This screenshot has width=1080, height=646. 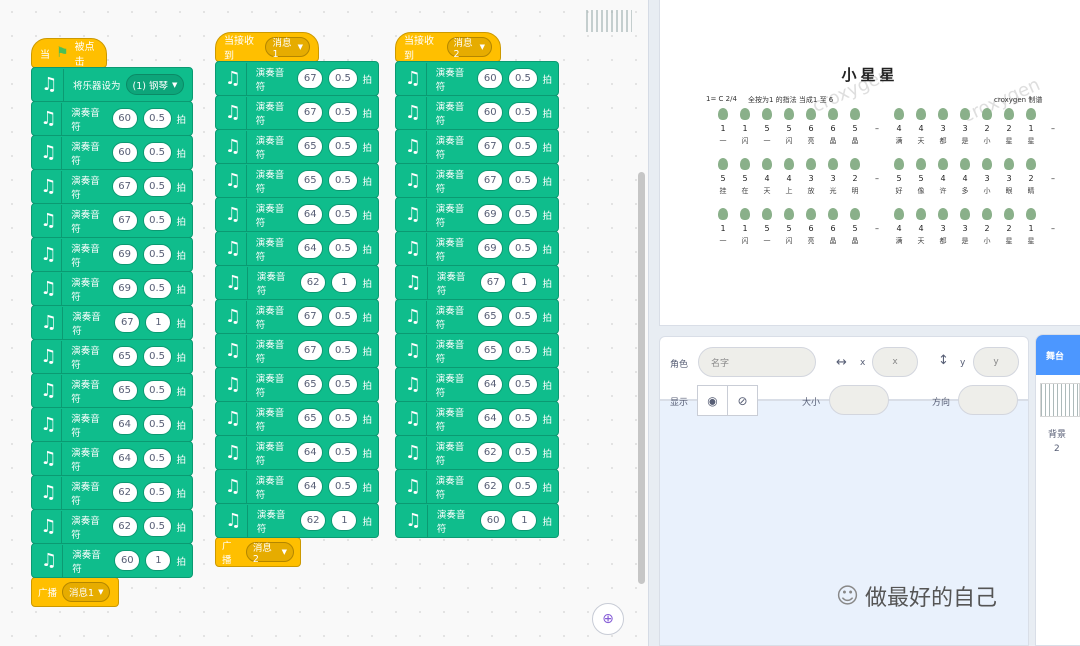 What do you see at coordinates (86, 592) in the screenshot?
I see `broadcast-dropdown: 消息1 ▼` at bounding box center [86, 592].